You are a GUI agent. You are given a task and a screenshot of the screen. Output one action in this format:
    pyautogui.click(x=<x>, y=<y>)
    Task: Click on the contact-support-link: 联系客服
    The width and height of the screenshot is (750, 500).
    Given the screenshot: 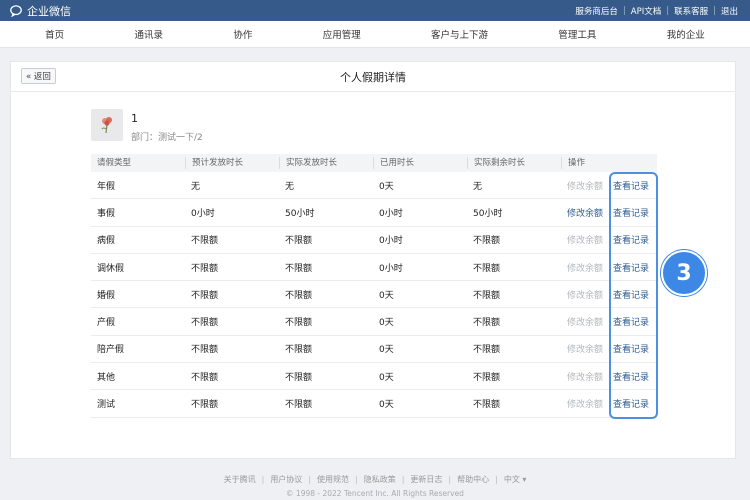 What is the action you would take?
    pyautogui.click(x=691, y=11)
    